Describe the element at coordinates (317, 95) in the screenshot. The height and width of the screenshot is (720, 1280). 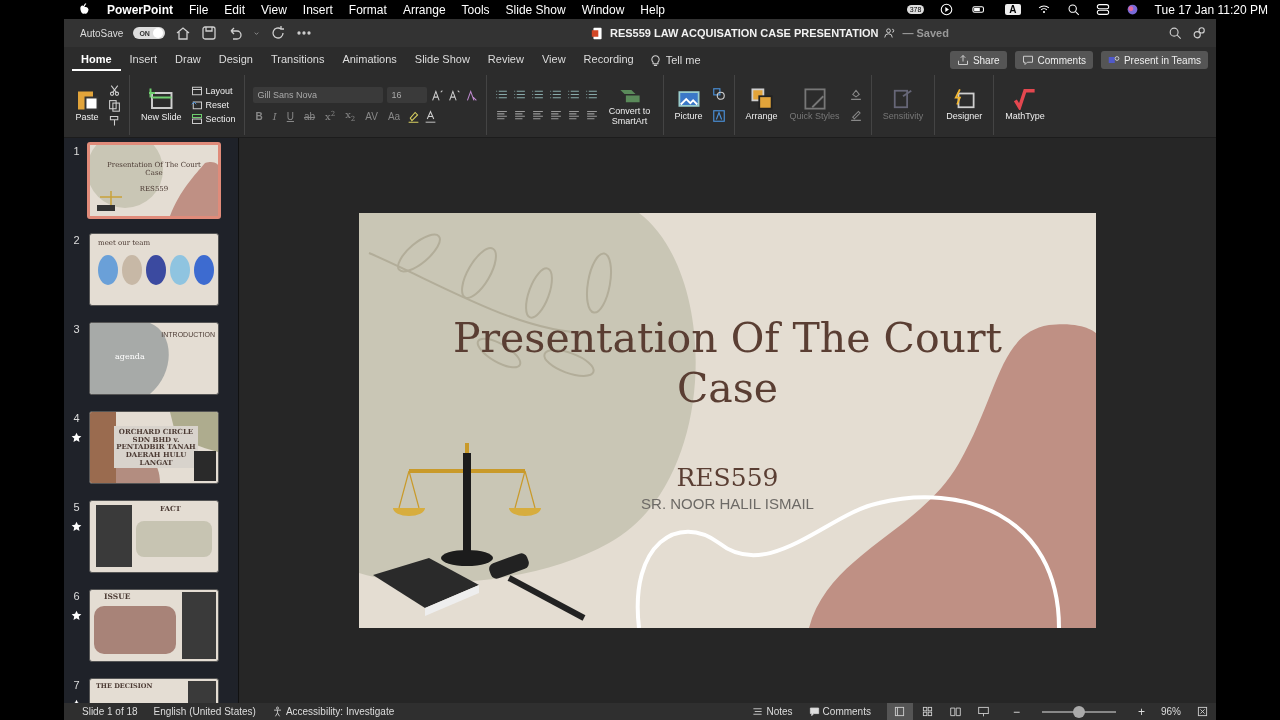
I see `font-name-field: Gill Sans Nova` at that location.